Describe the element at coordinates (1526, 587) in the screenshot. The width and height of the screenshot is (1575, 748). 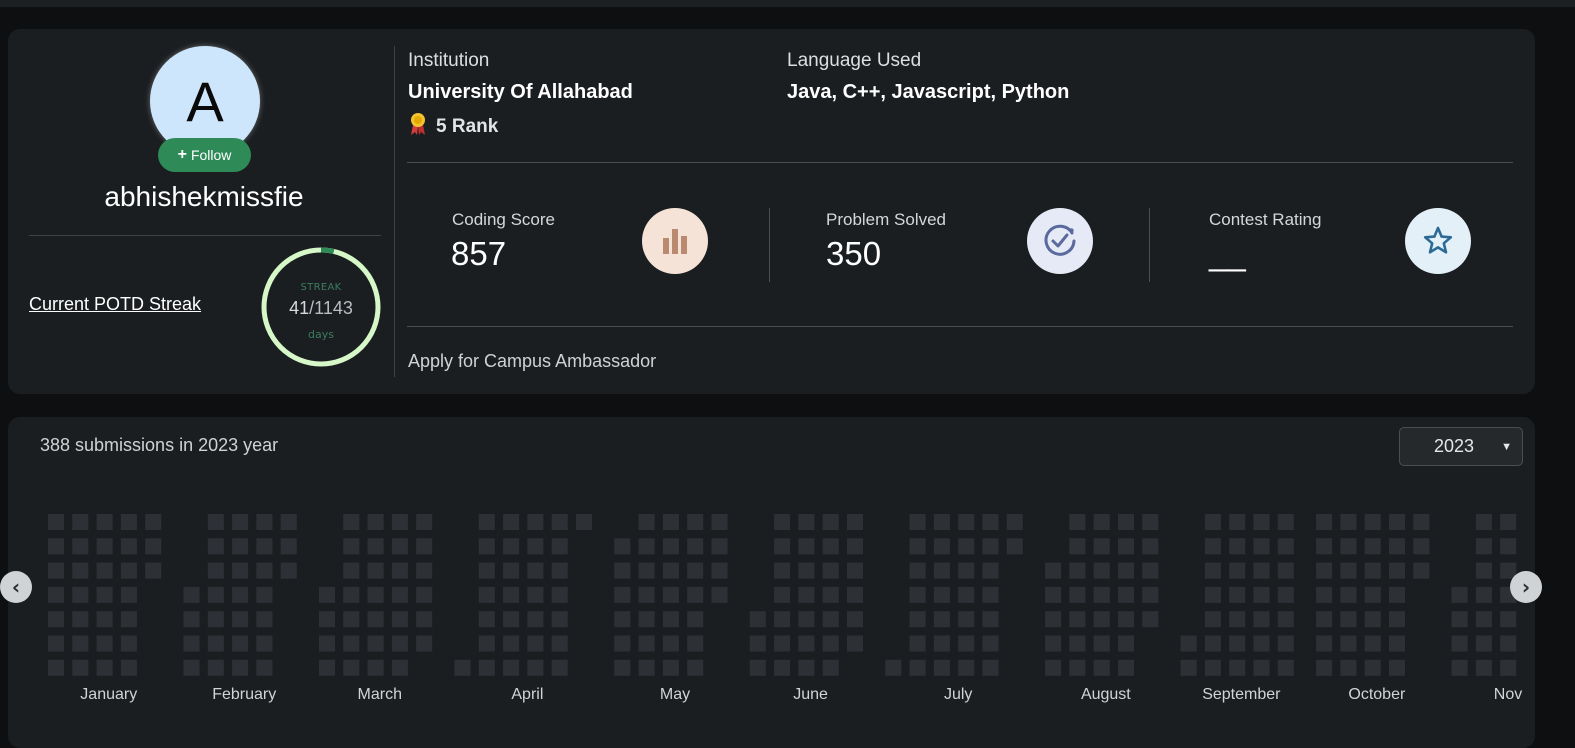
I see `scroll-right-button: ›` at that location.